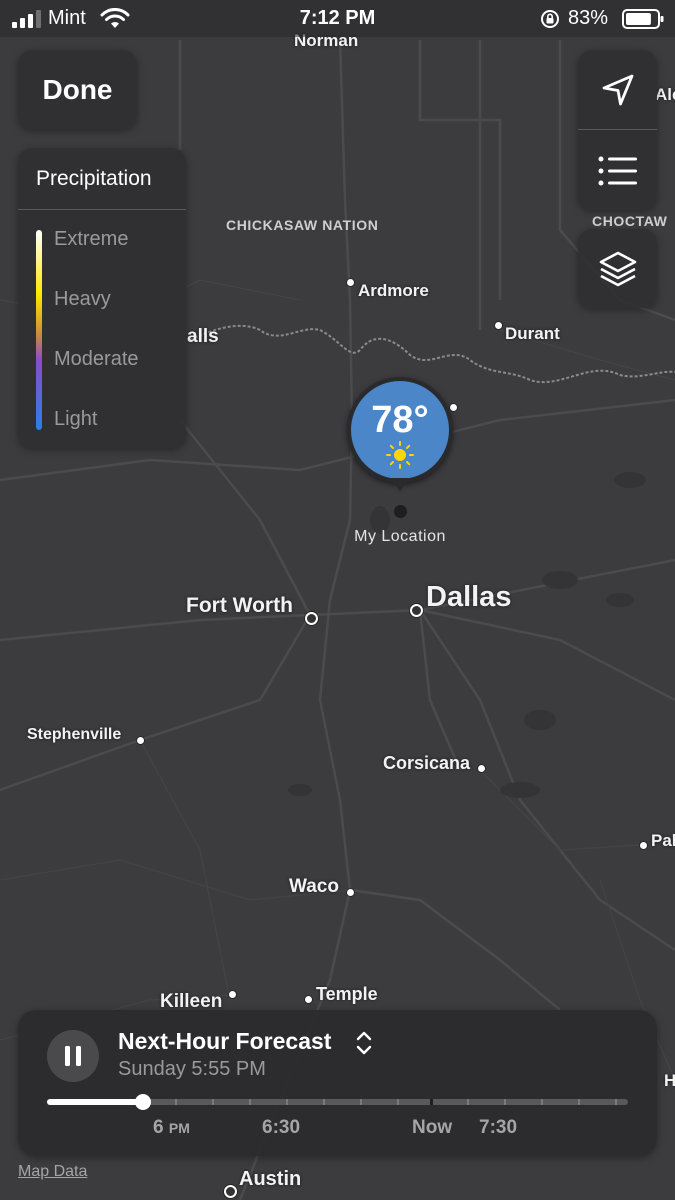 This screenshot has height=1200, width=675. Describe the element at coordinates (158, 1127) in the screenshot. I see `timeline-label-6: 6` at that location.